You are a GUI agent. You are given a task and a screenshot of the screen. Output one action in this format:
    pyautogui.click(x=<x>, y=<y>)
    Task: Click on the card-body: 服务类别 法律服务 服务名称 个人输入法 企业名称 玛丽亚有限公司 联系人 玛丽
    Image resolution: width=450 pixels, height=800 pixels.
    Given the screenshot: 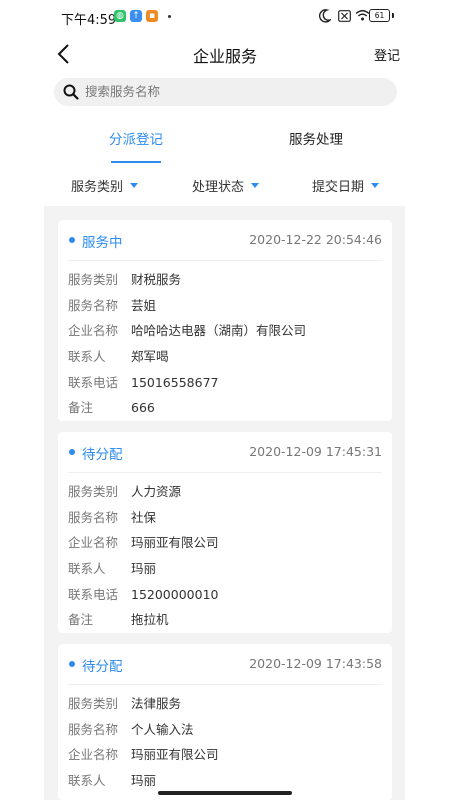 What is the action you would take?
    pyautogui.click(x=225, y=739)
    